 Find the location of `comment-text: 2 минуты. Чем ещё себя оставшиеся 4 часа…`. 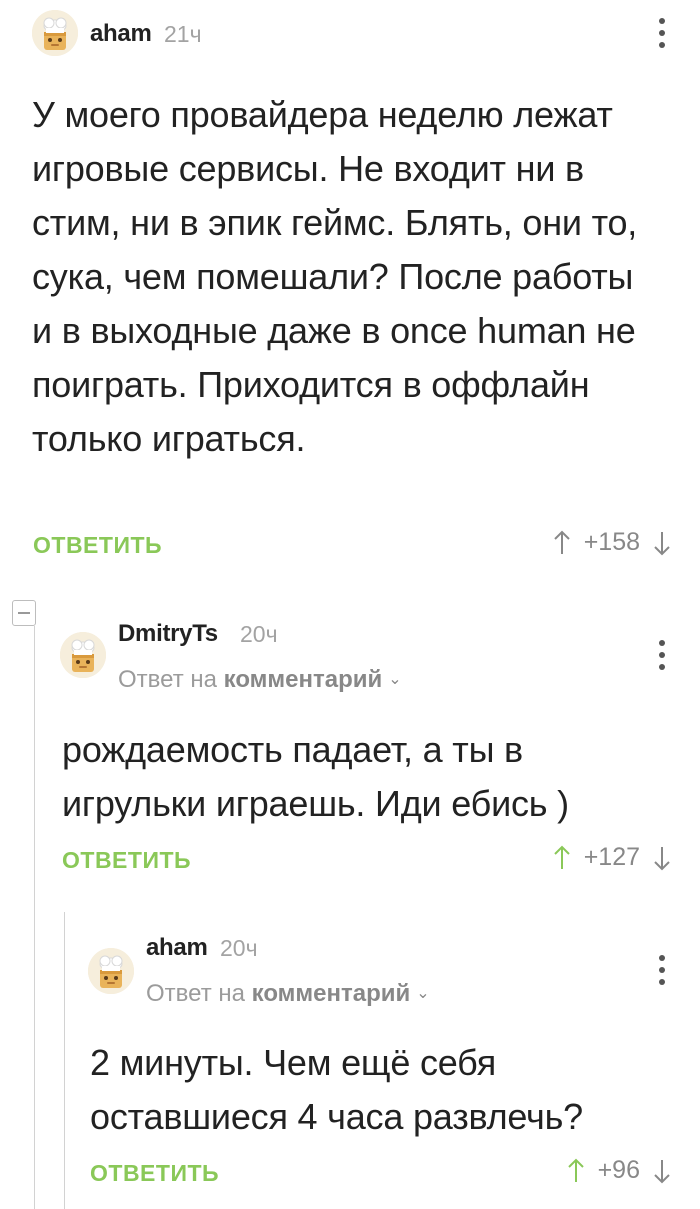

comment-text: 2 минуты. Чем ещё себя оставшиеся 4 часа… is located at coordinates (336, 1089).